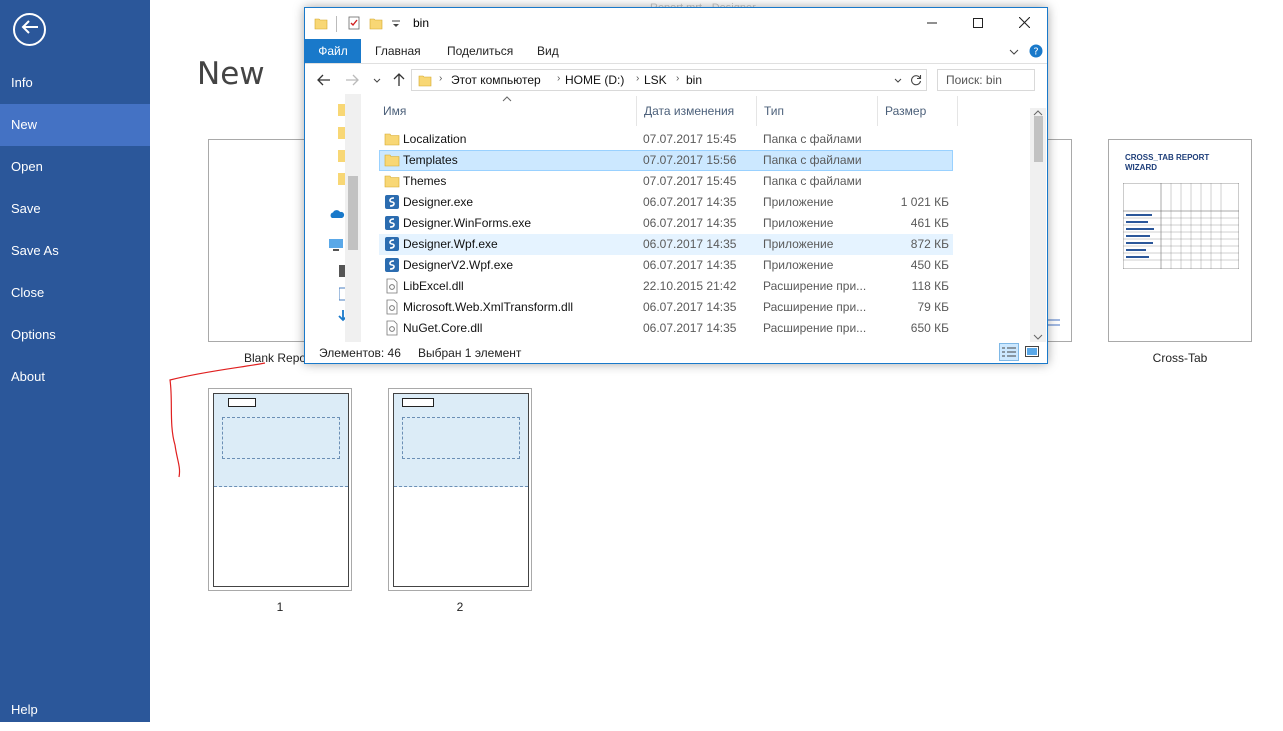 The image size is (1283, 731). I want to click on sidebar-item-about: About, so click(75, 377).